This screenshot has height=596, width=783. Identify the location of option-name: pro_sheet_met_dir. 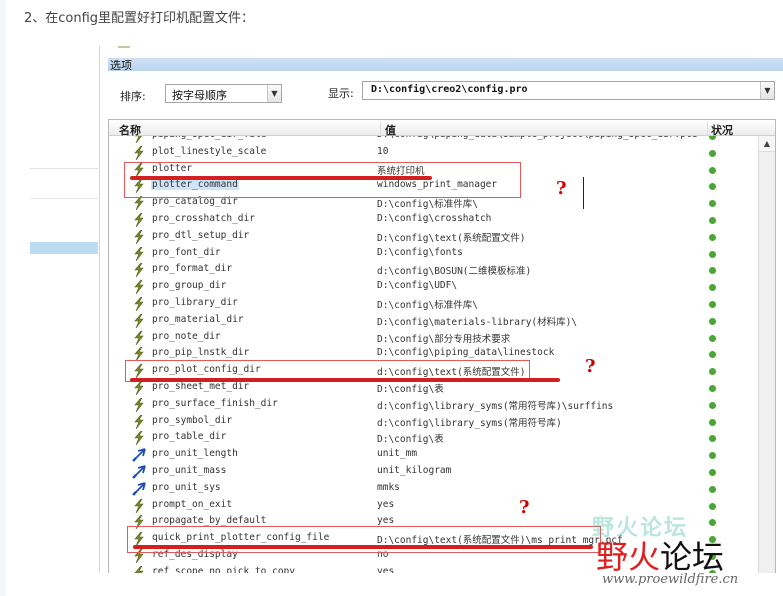
(200, 386).